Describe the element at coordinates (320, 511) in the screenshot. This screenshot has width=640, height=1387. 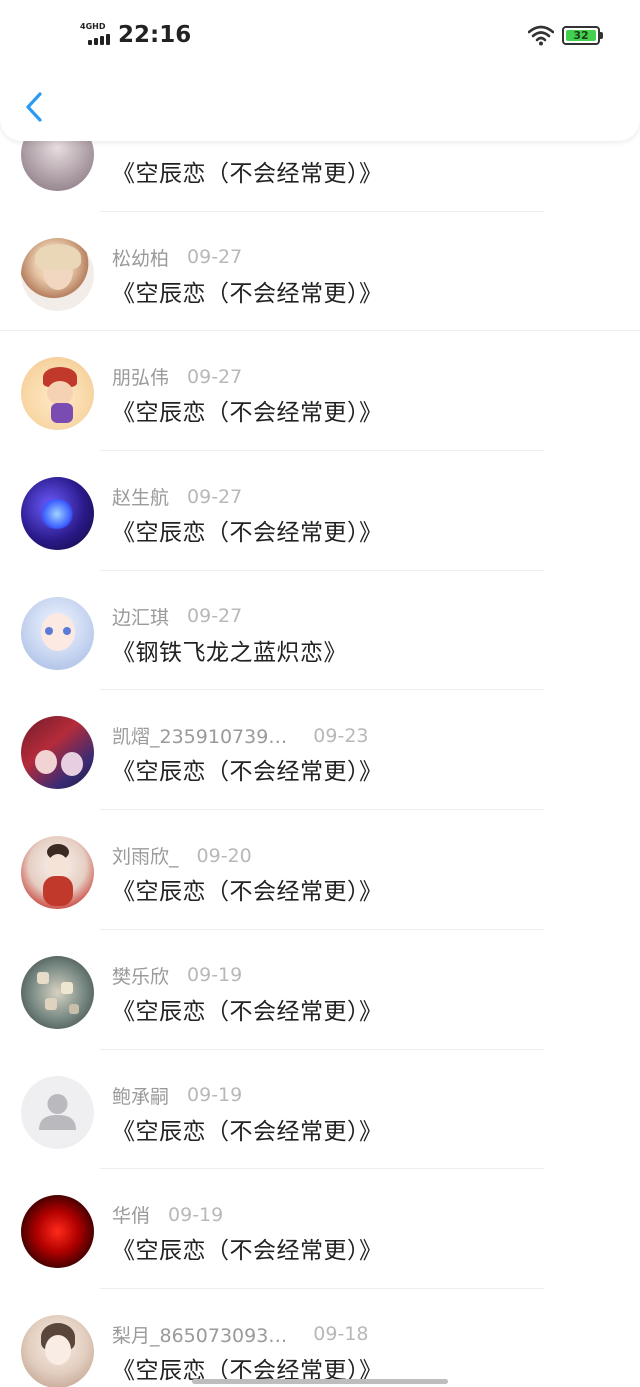
I see `list-item: 赵生航 09-27 《空辰恋（不会经常更）》` at that location.